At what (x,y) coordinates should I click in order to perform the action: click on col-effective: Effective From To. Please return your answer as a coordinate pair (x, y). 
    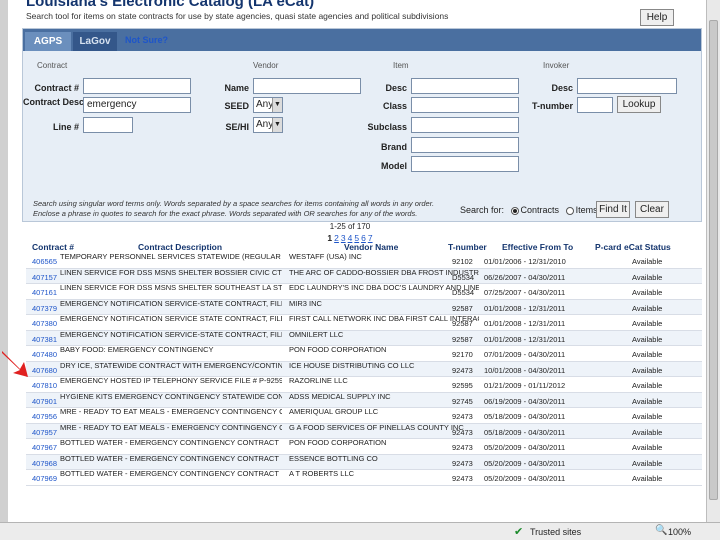
    Looking at the image, I should click on (537, 247).